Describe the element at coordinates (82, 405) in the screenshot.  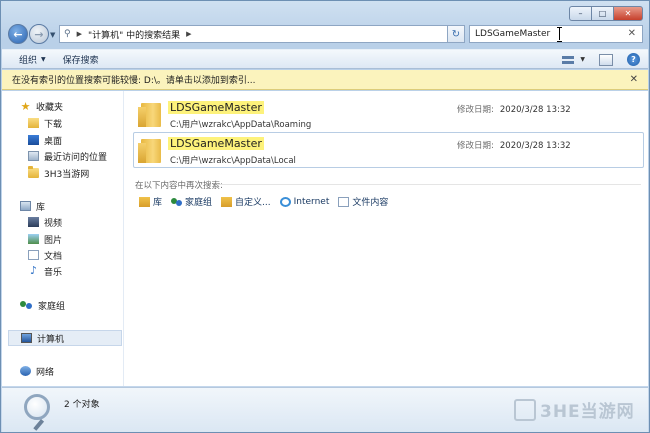
I see `item-count: 2 个对象` at that location.